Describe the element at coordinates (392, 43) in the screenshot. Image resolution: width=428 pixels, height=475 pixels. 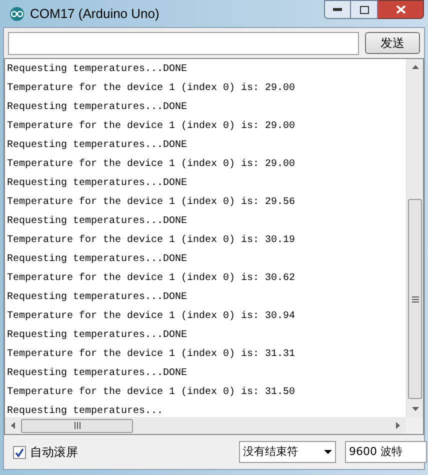
I see `send-button: 发送` at that location.